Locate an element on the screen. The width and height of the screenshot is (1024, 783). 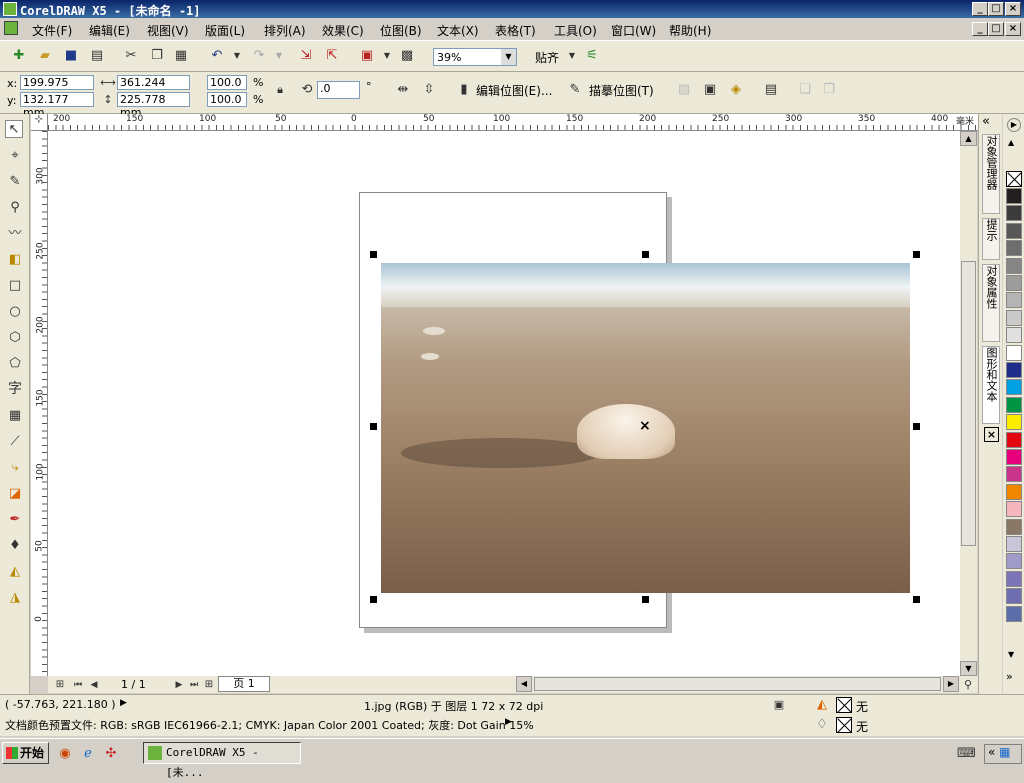
palette-expand-icon: » is located at coordinates (1009, 676).